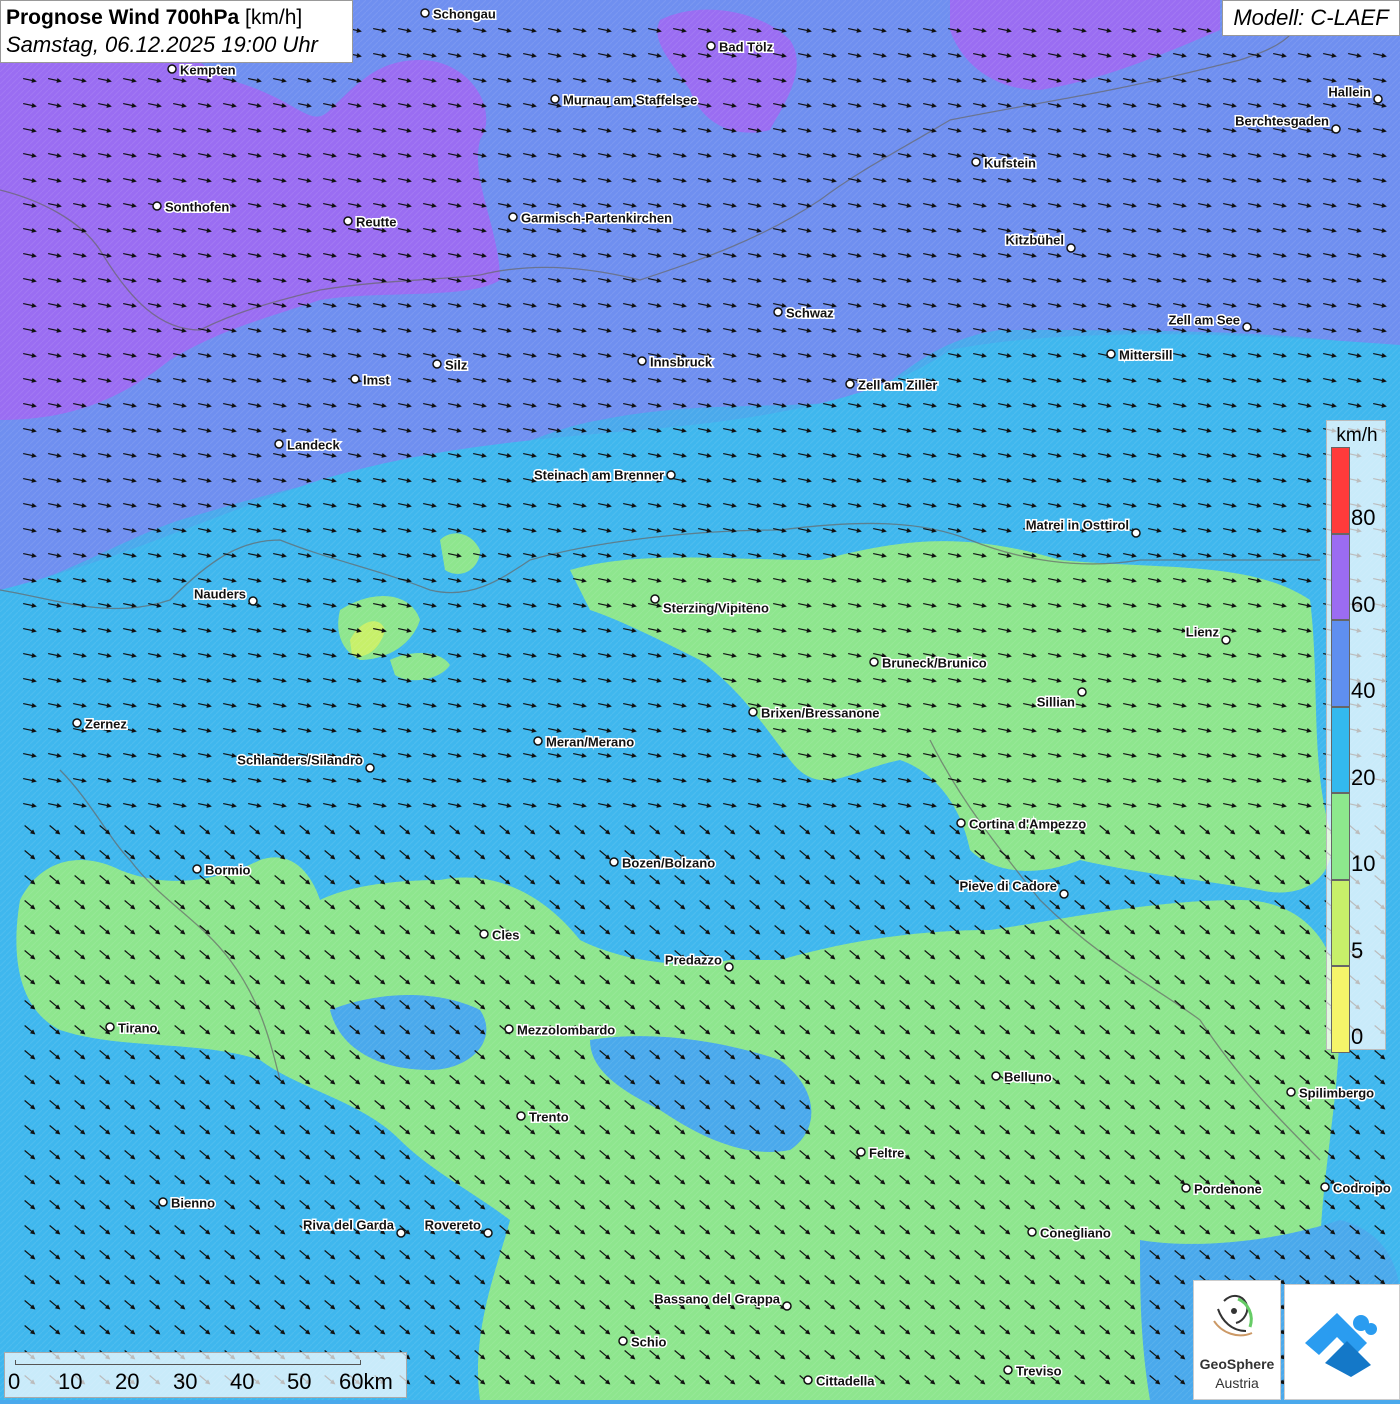  Describe the element at coordinates (314, 444) in the screenshot. I see `city-label: Landeck` at that location.